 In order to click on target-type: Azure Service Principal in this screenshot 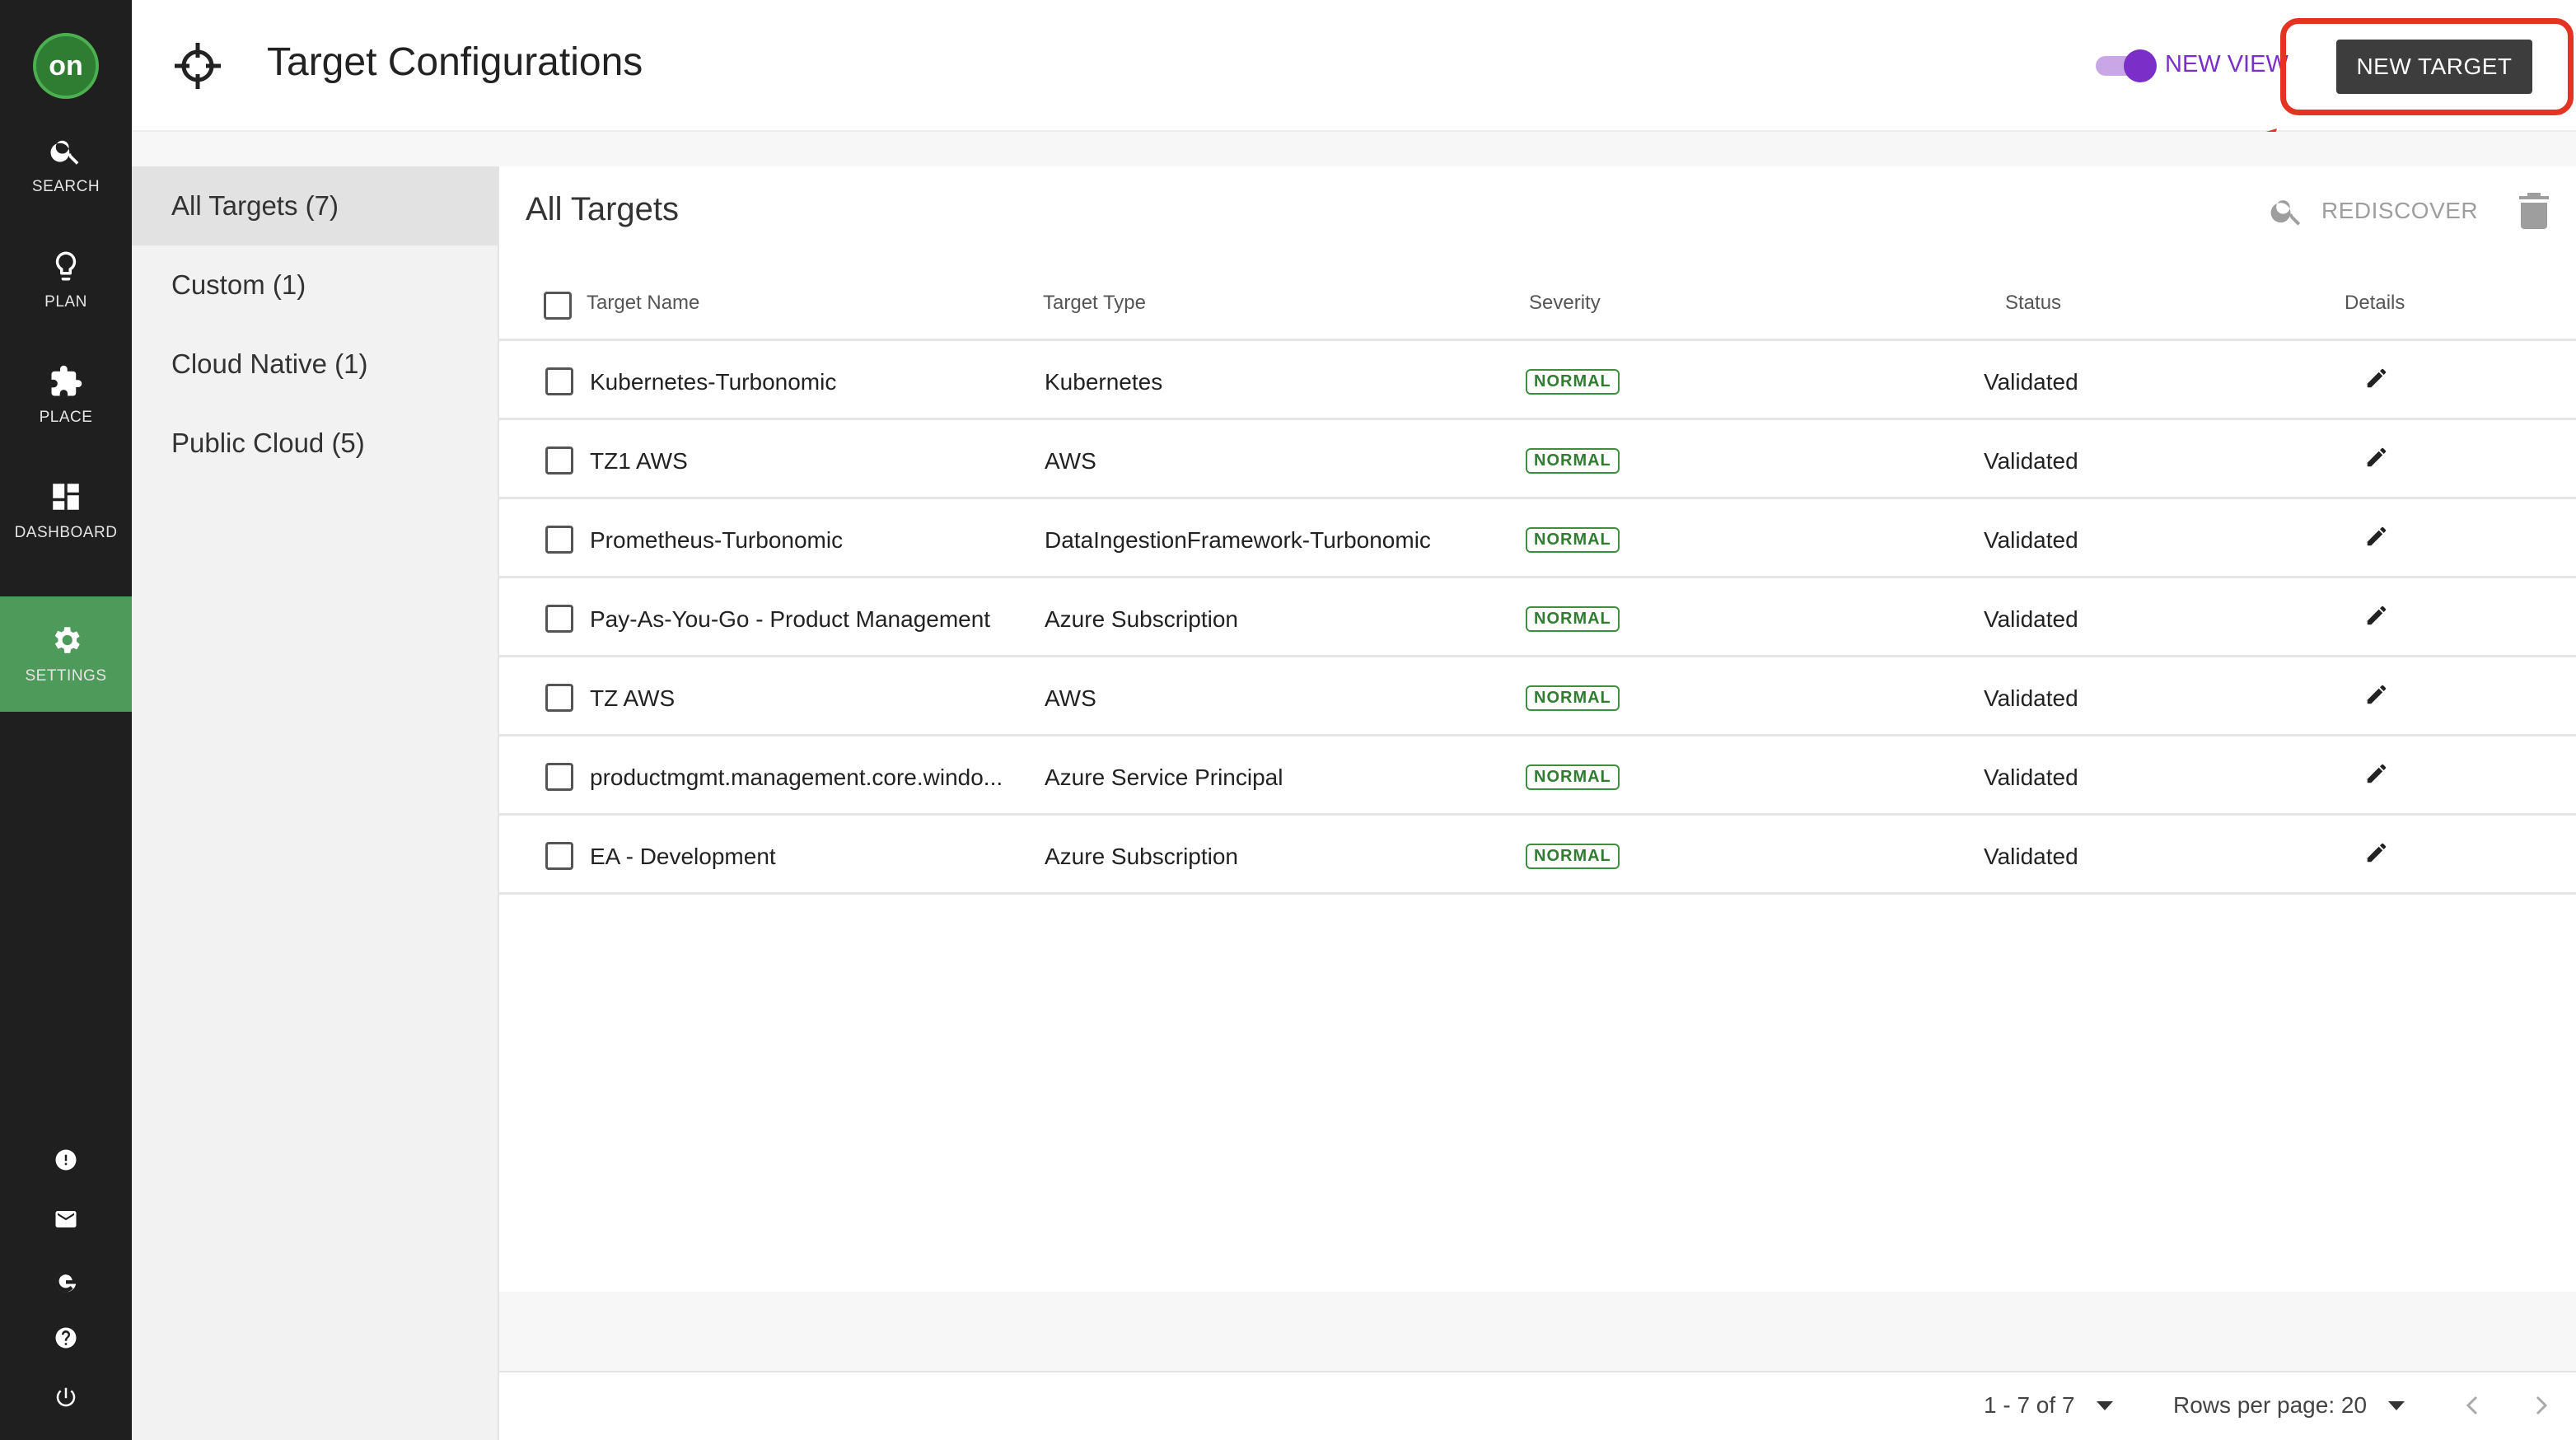, I will do `click(1164, 777)`.